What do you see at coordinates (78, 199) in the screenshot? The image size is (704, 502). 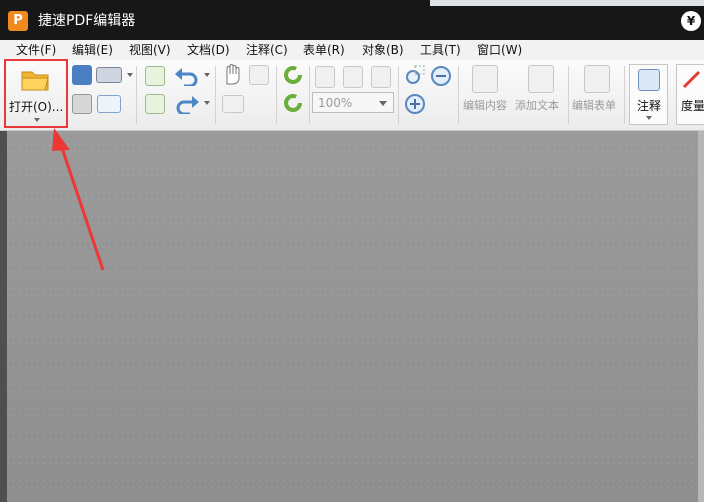 I see `annotation-arrow-icon` at bounding box center [78, 199].